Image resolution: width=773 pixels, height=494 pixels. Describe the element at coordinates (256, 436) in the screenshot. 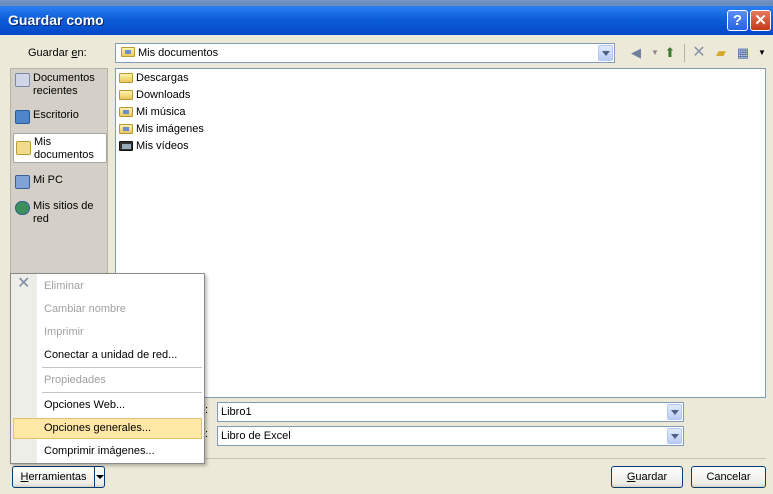

I see `file-type-value: Libro de Excel` at that location.